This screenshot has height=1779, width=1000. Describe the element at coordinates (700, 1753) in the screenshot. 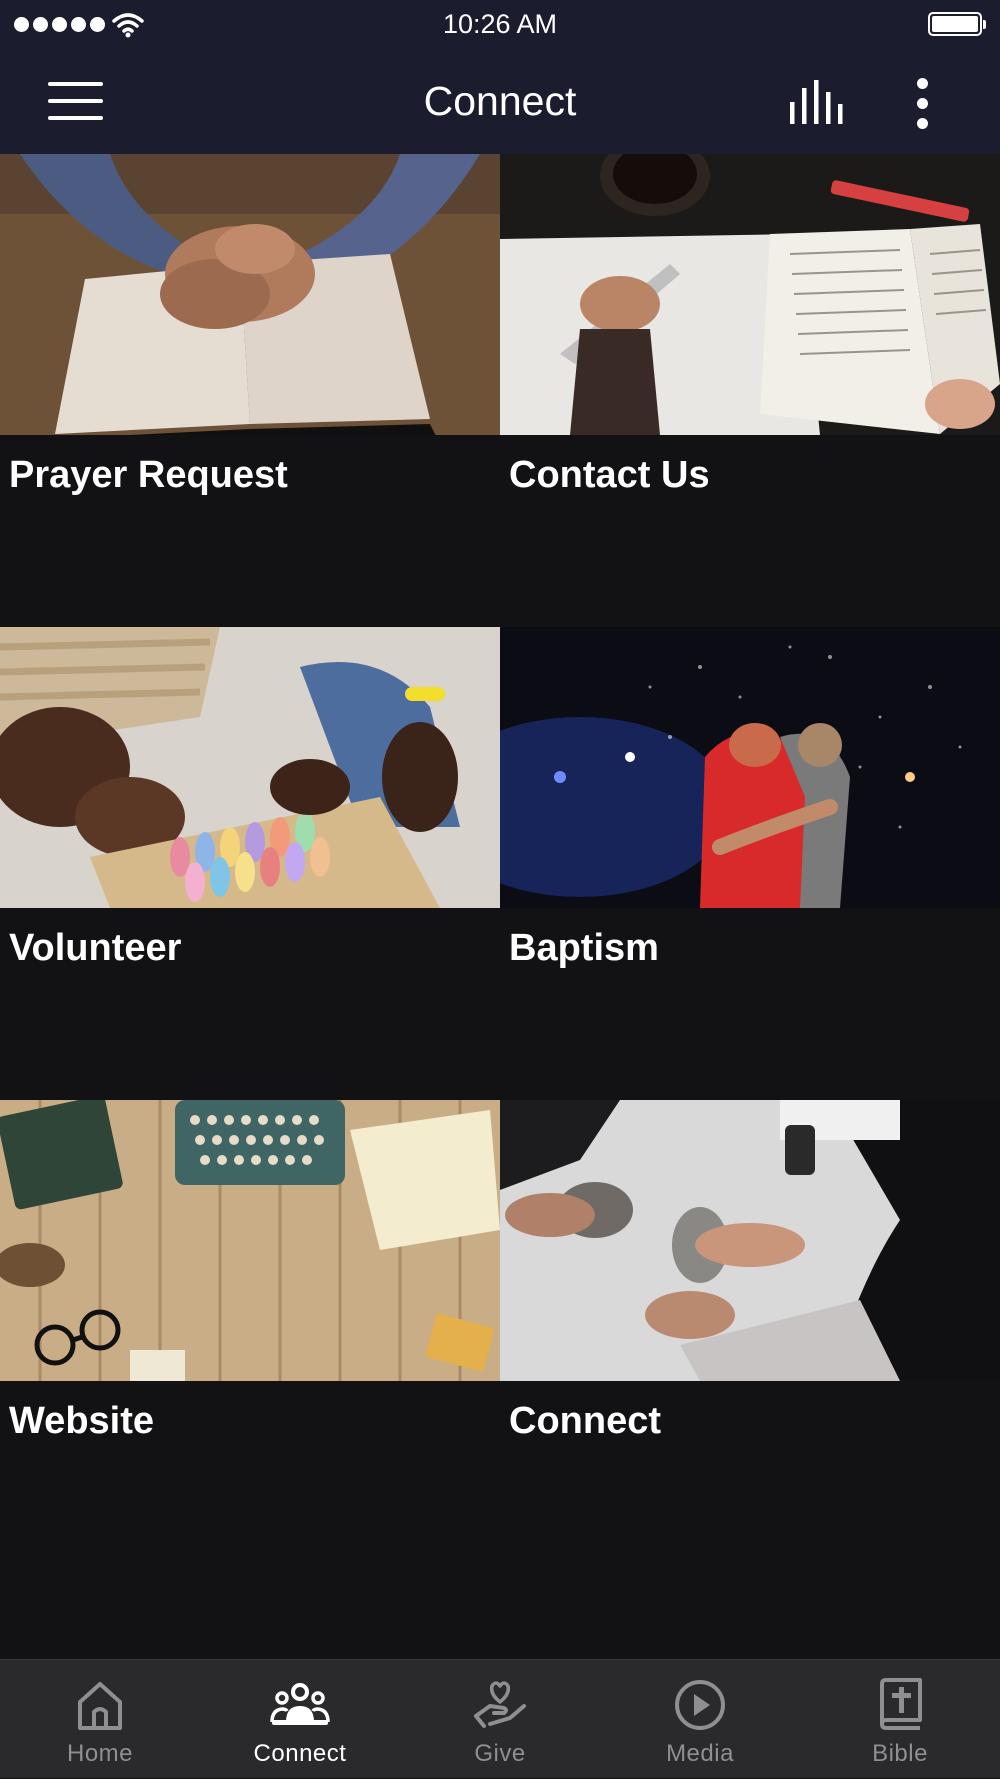

I see `tab-label: Media` at that location.